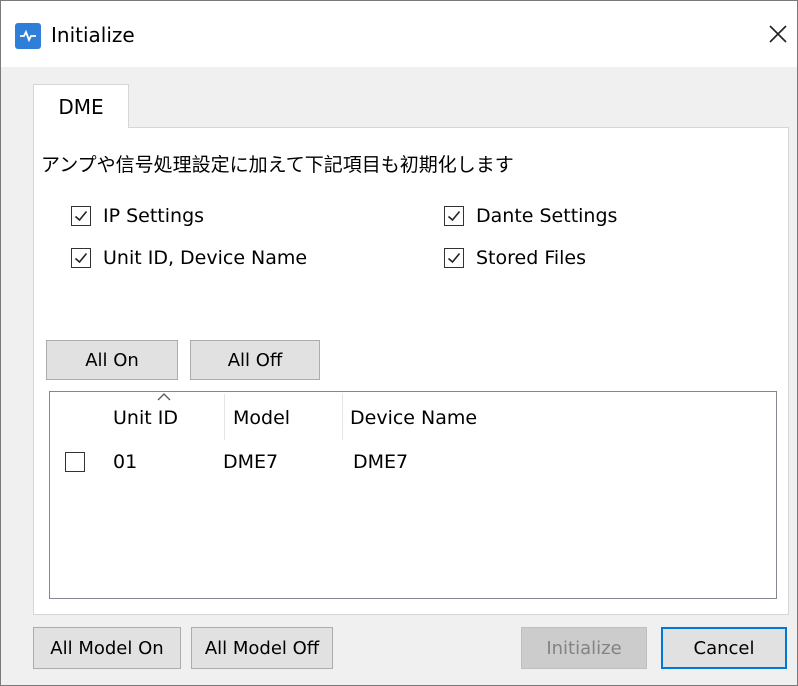  What do you see at coordinates (28, 36) in the screenshot?
I see `app-icon` at bounding box center [28, 36].